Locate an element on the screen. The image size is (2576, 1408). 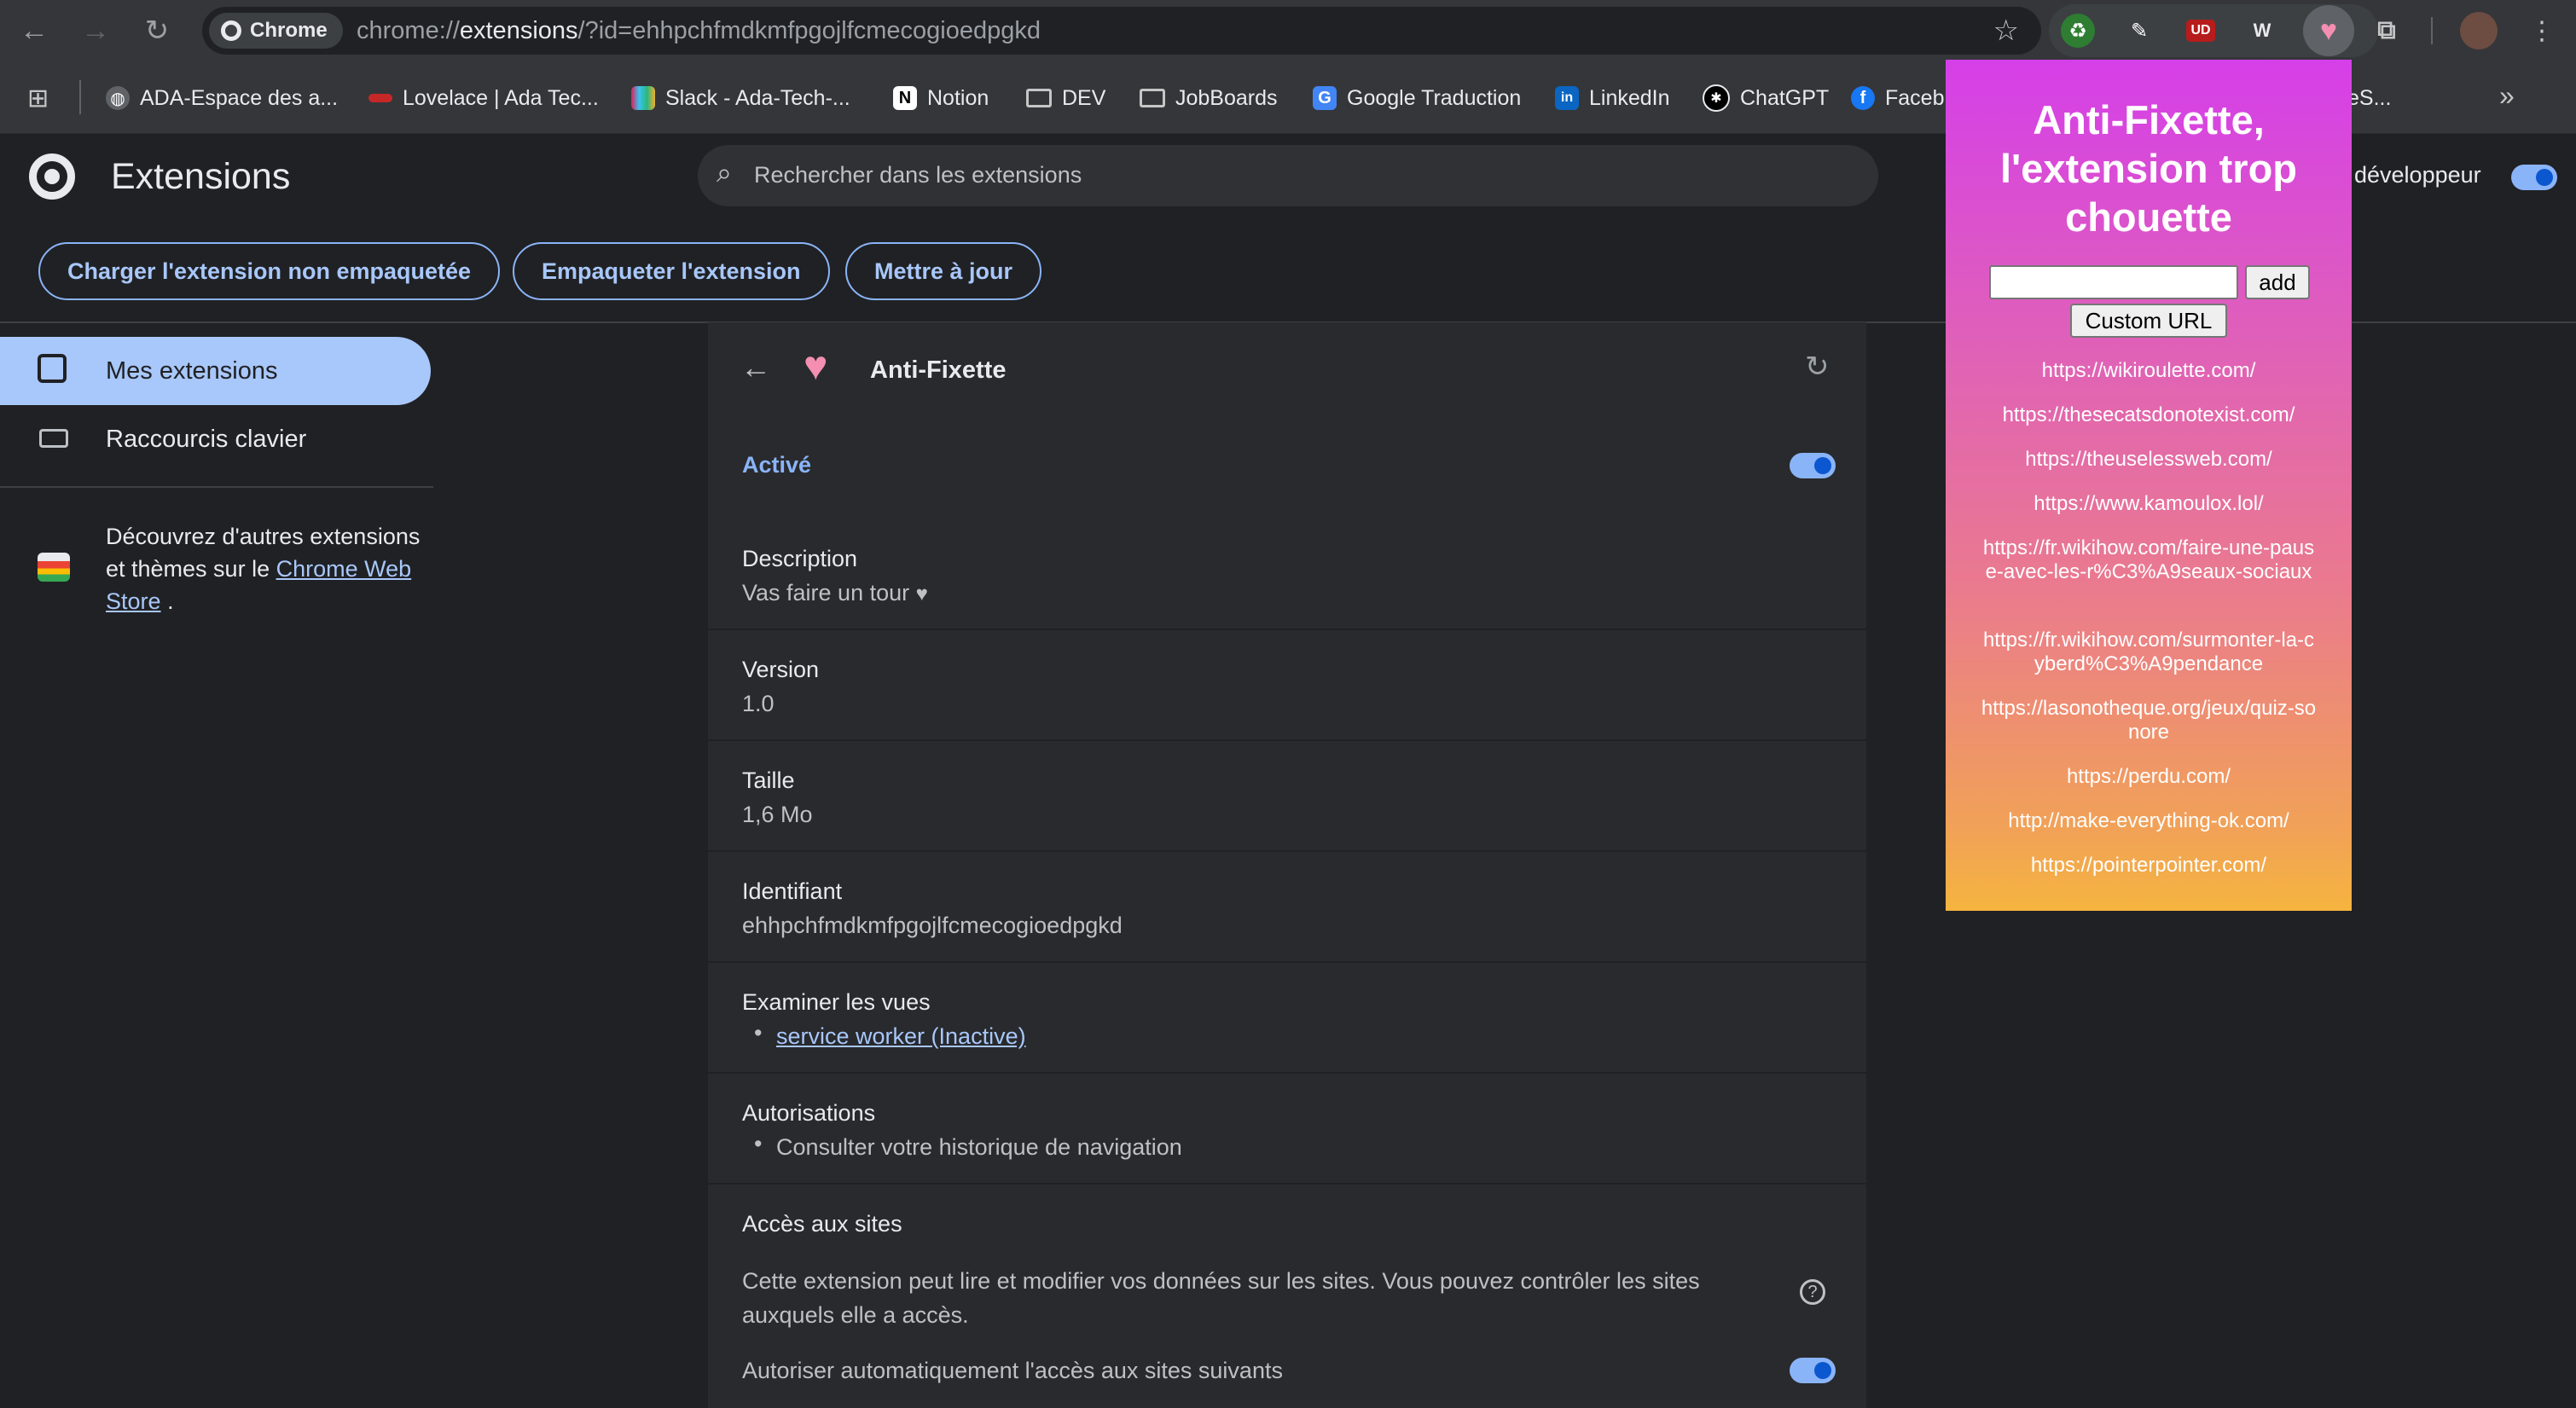
bookmark-label: ChatGPT is located at coordinates (1785, 97).